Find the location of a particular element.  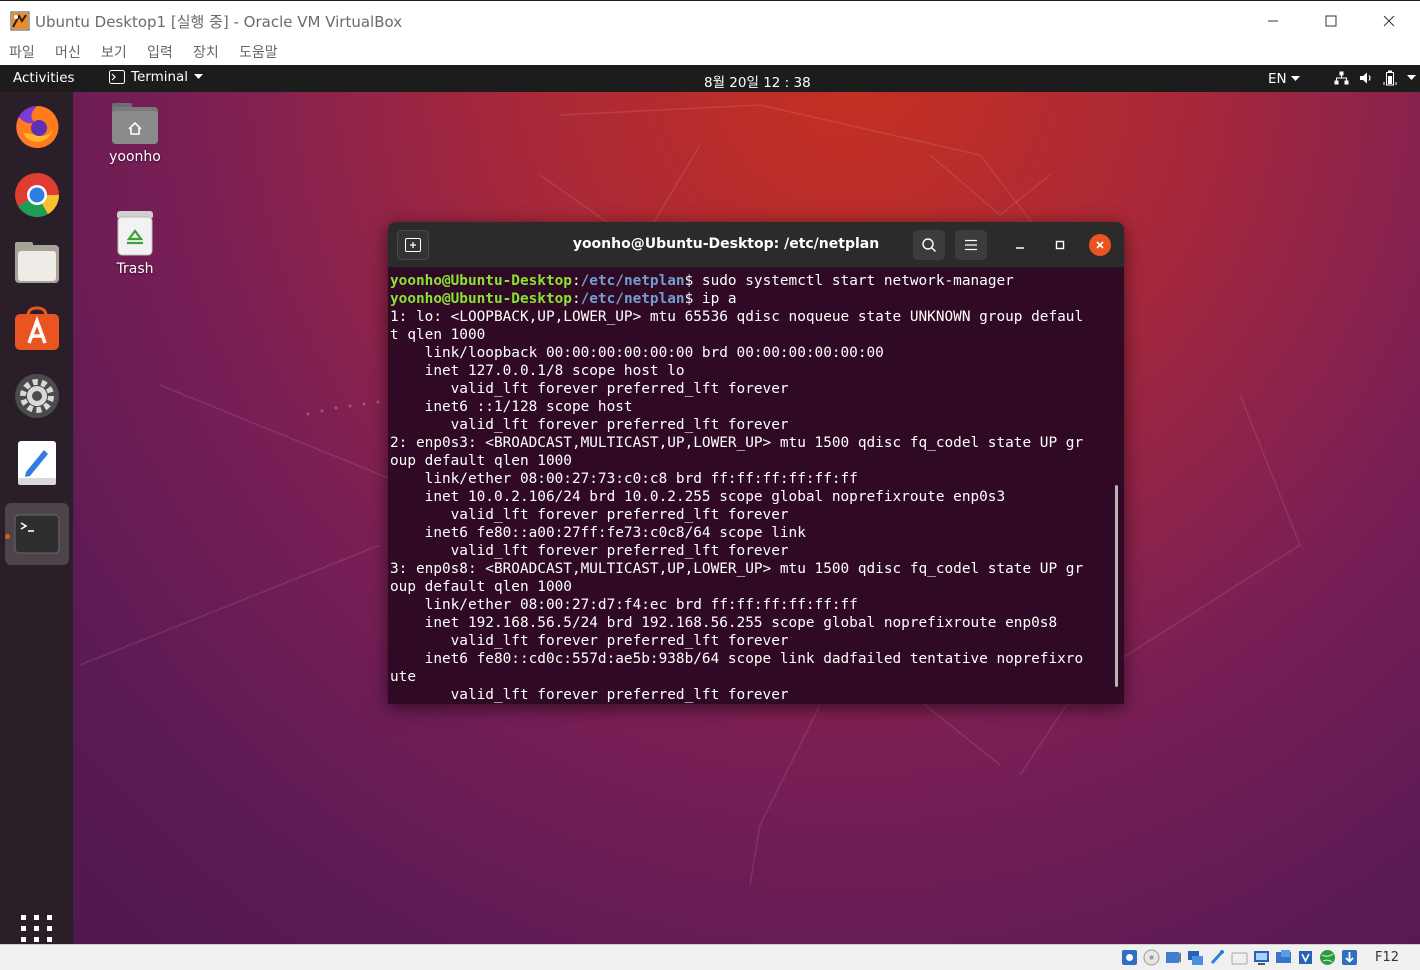

ubuntu-software-icon is located at coordinates (37, 328).